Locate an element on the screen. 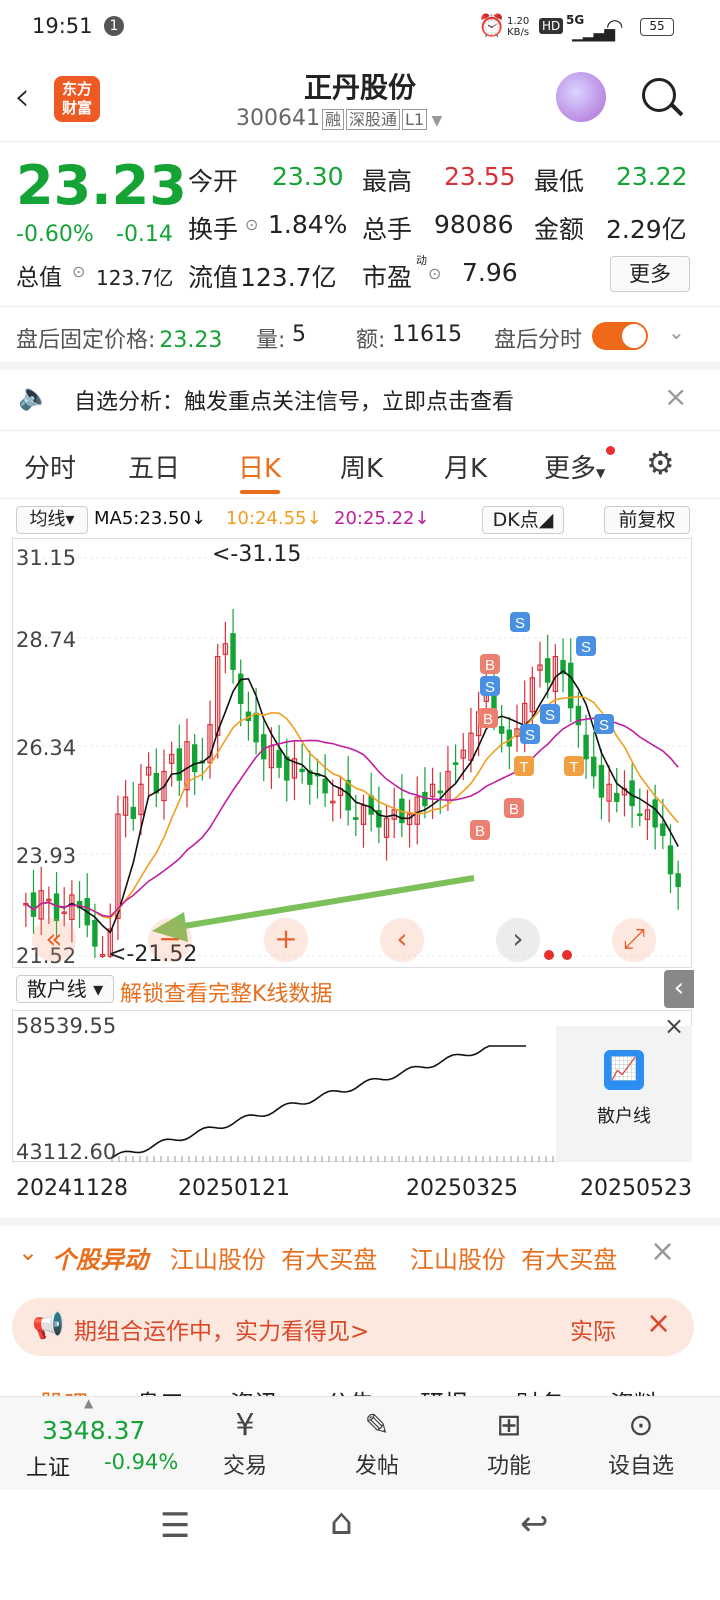 Image resolution: width=720 pixels, height=1600 pixels. scroll-left-button: ‹ is located at coordinates (402, 940).